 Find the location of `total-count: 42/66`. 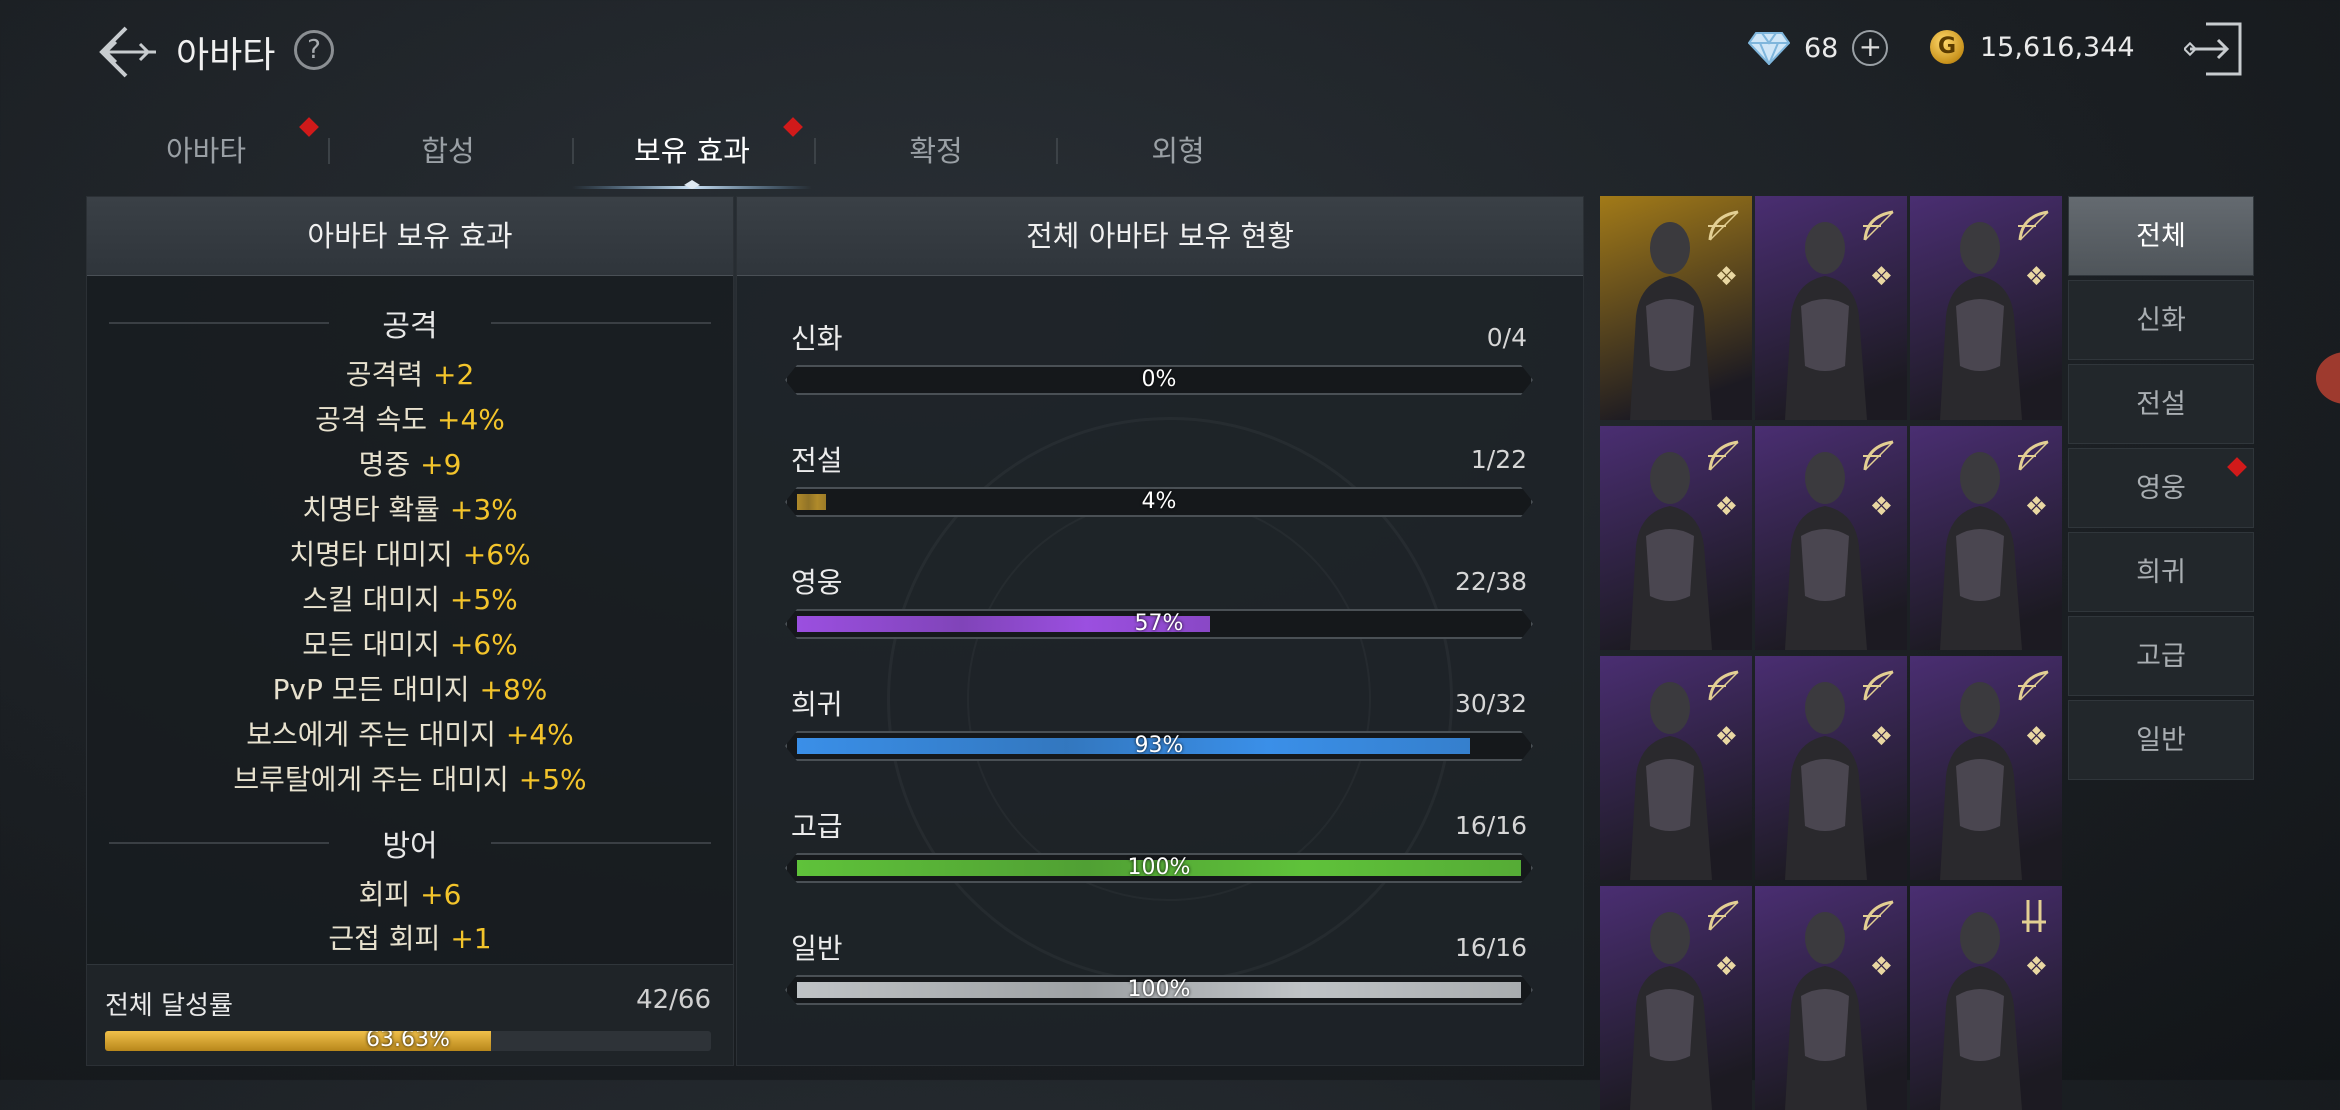

total-count: 42/66 is located at coordinates (673, 1000).